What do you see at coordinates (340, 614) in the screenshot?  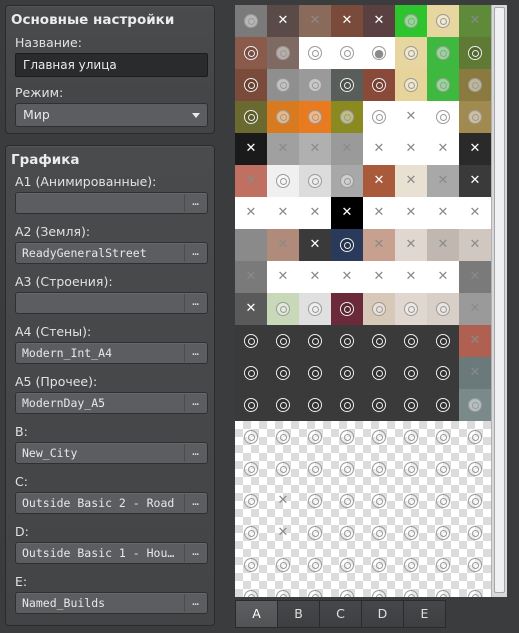 I see `tab-c: C` at bounding box center [340, 614].